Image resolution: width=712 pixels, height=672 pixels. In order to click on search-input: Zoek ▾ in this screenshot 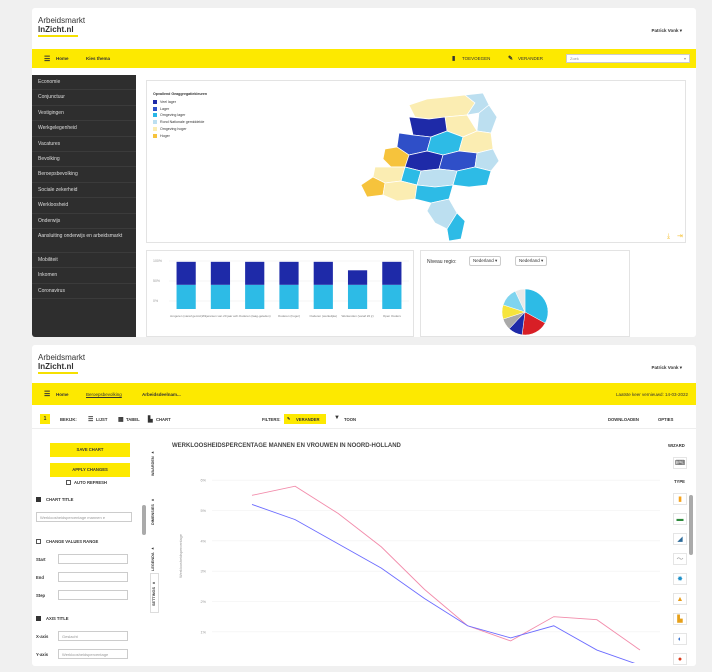, I will do `click(628, 58)`.